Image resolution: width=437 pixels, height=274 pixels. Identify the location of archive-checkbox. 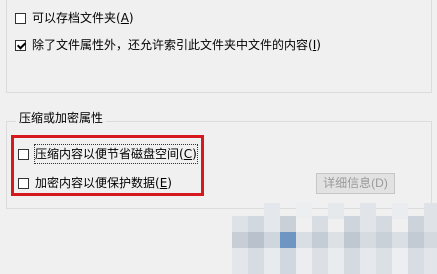
(20, 18).